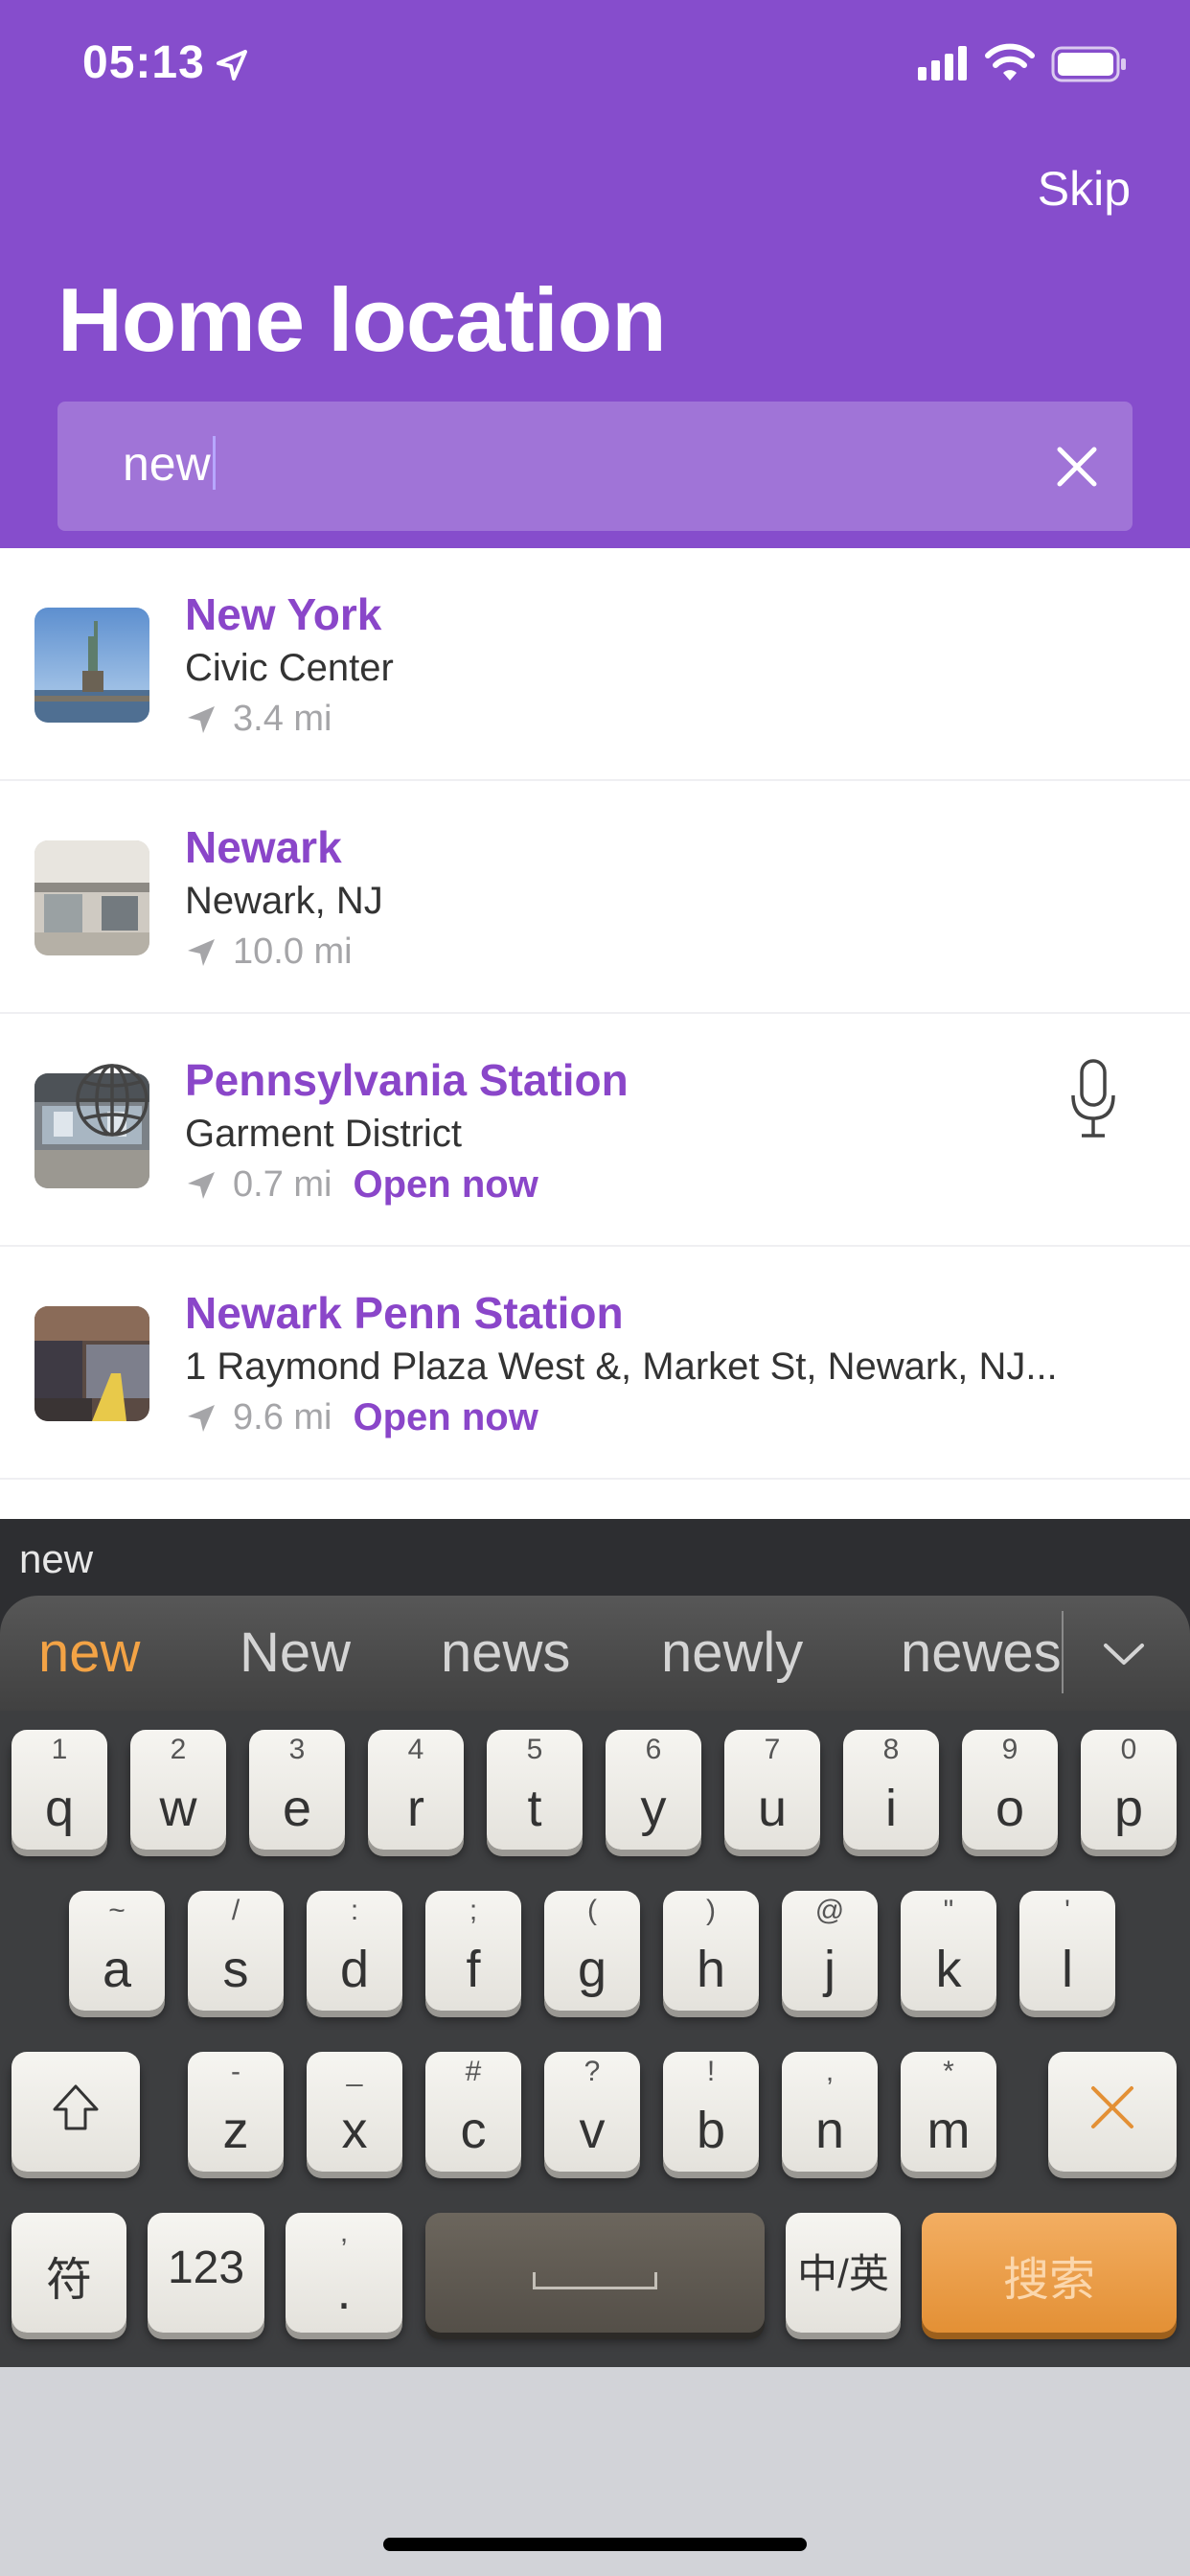 Image resolution: width=1190 pixels, height=2576 pixels. What do you see at coordinates (282, 719) in the screenshot?
I see `distance: 3.4 mi` at bounding box center [282, 719].